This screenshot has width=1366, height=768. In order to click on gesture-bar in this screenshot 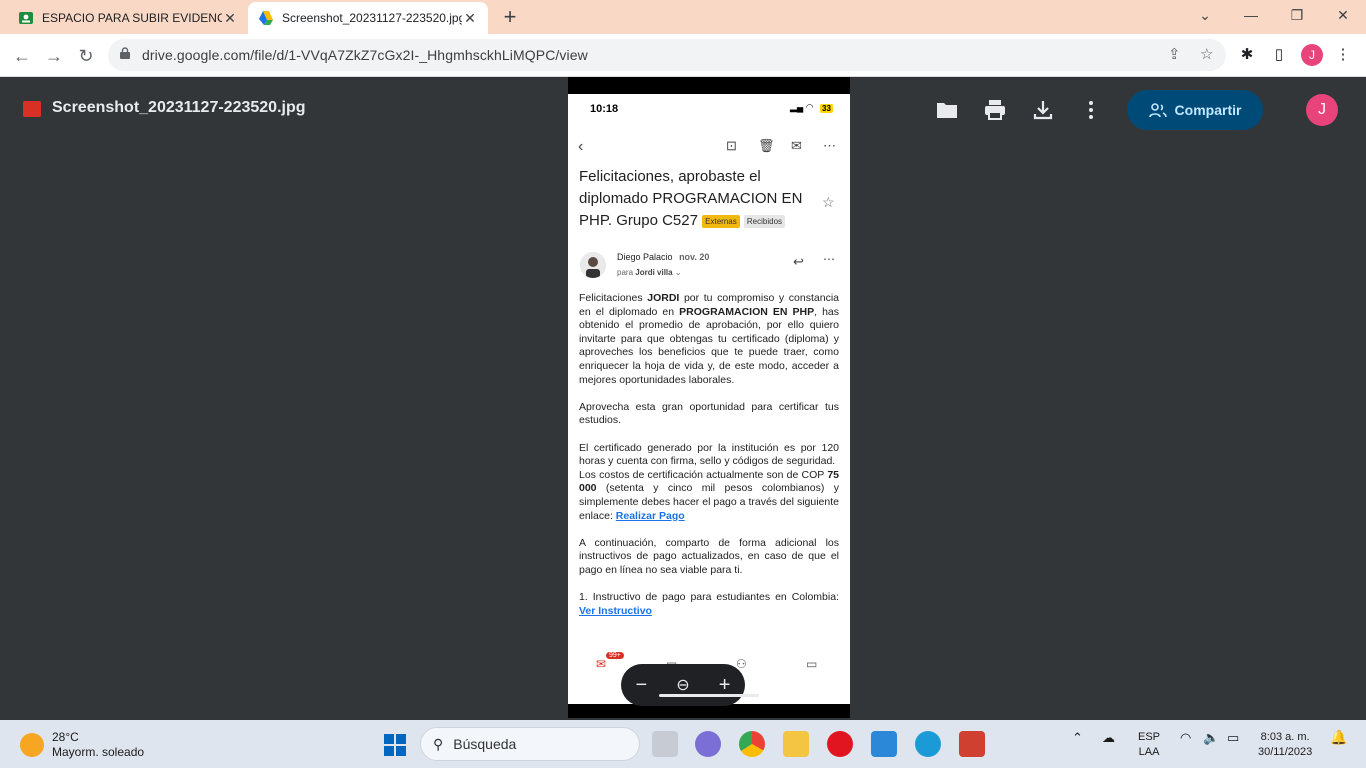, I will do `click(709, 695)`.